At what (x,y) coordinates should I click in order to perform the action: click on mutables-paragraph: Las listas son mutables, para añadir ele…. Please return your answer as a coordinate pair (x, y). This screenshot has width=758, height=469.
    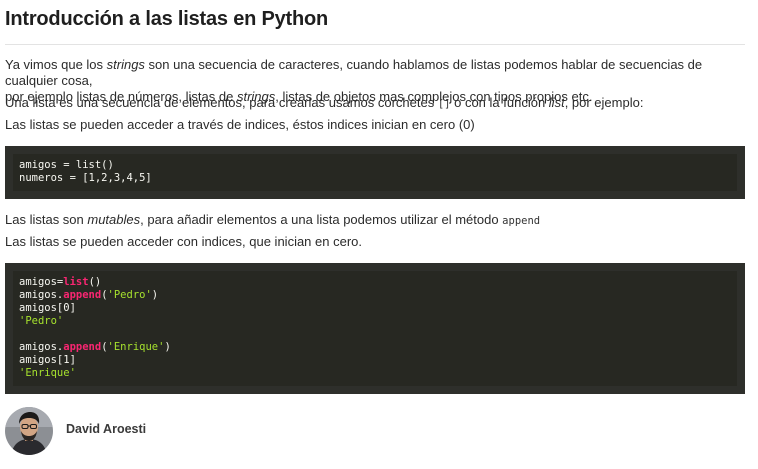
    Looking at the image, I should click on (375, 220).